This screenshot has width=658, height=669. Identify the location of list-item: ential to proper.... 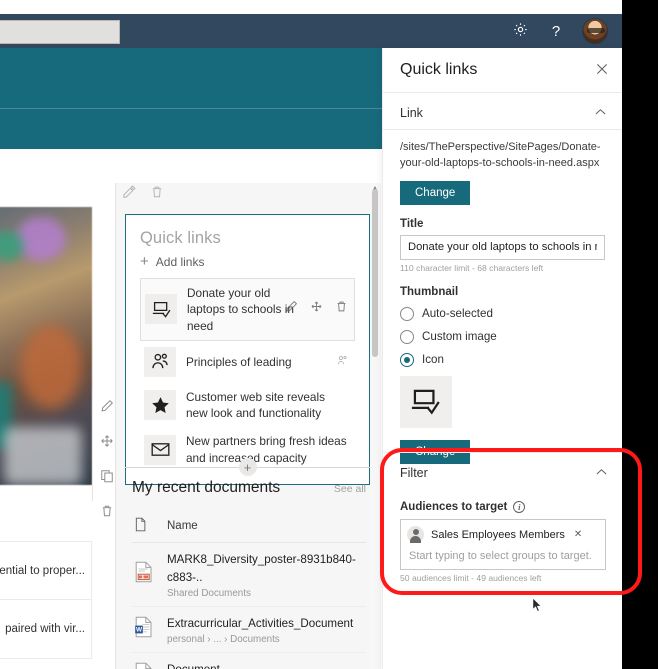
(45, 571).